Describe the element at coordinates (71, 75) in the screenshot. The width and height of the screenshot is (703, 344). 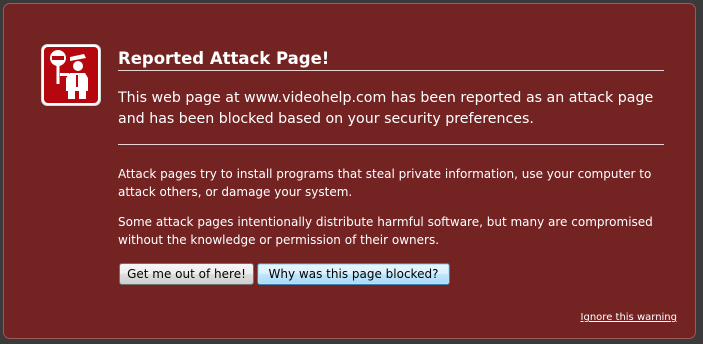
I see `police-officer-stop-icon` at that location.